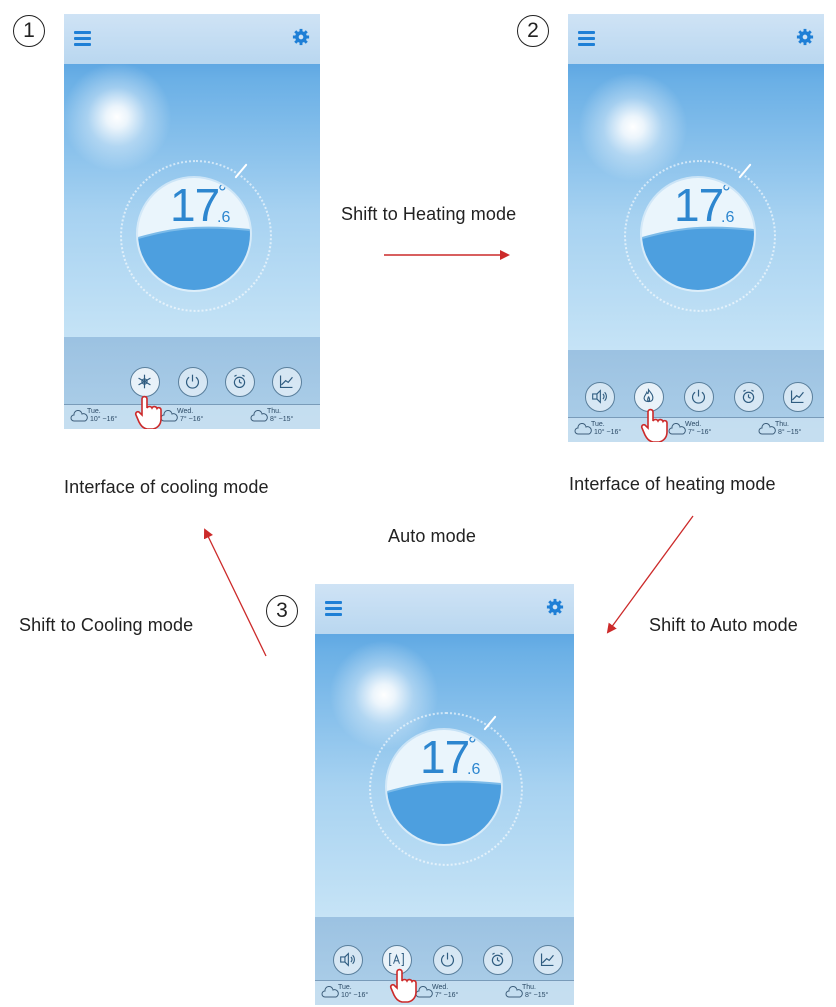 This screenshot has width=836, height=1007. Describe the element at coordinates (118, 117) in the screenshot. I see `sun-glow` at that location.